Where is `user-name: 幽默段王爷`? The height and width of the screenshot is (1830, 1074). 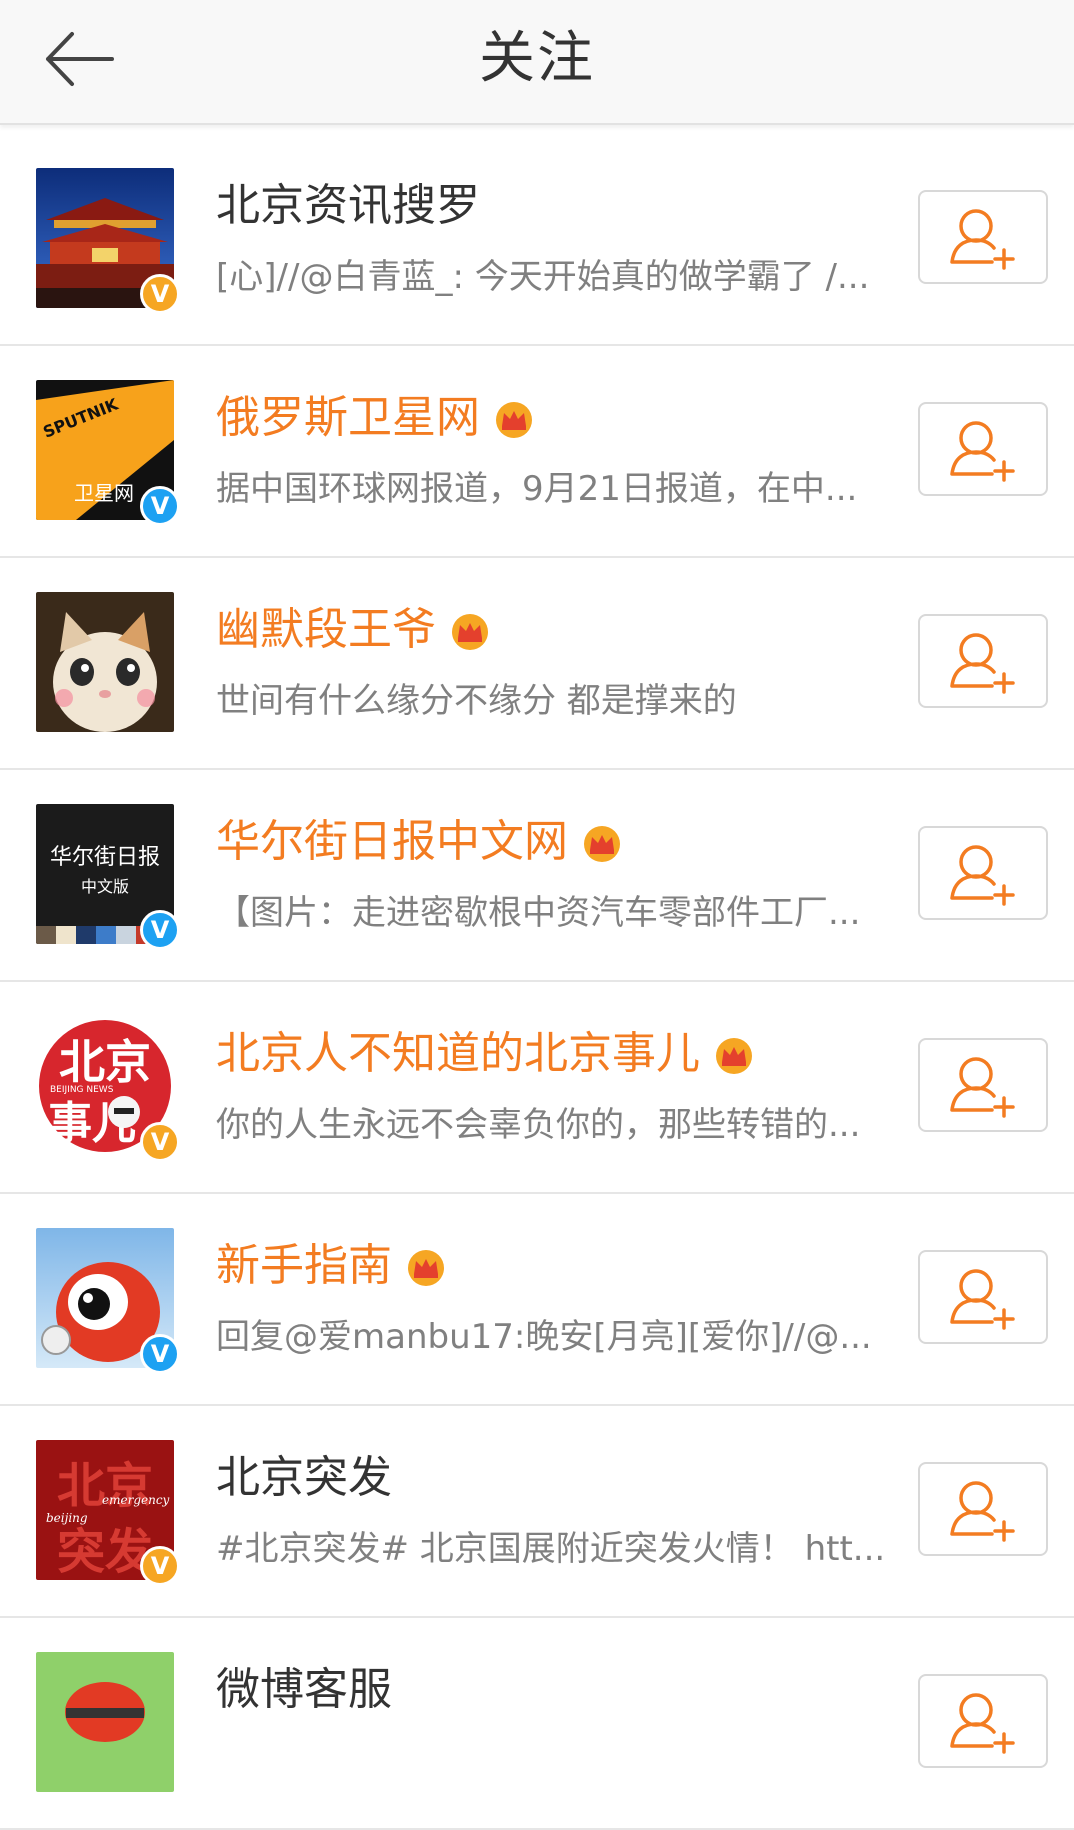
user-name: 幽默段王爷 is located at coordinates (354, 630).